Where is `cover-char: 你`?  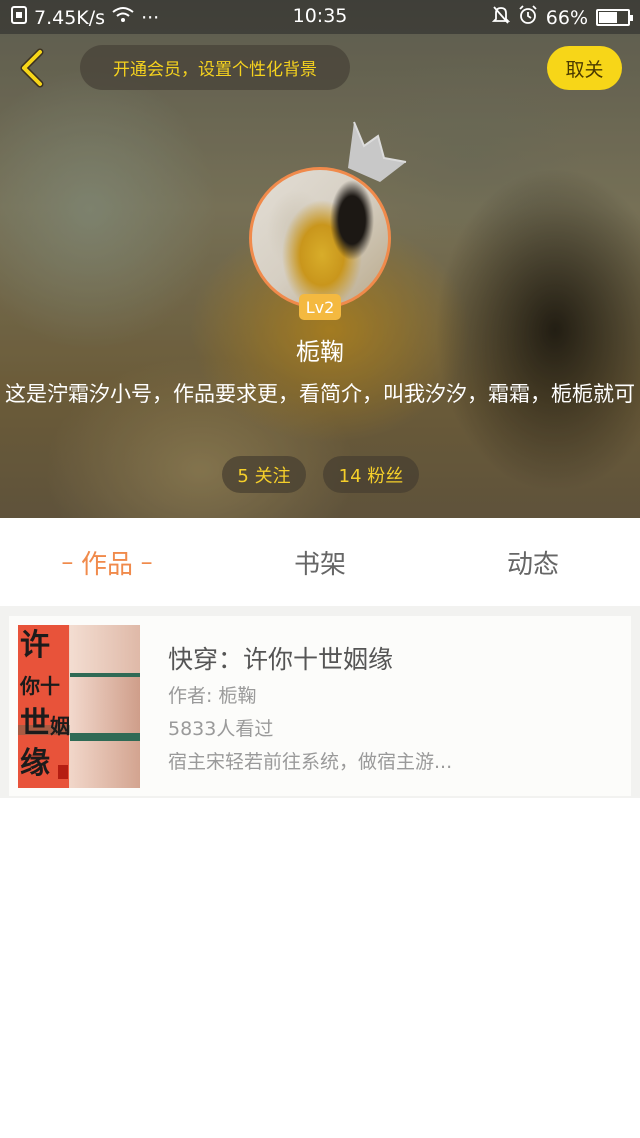
cover-char: 你 is located at coordinates (30, 686).